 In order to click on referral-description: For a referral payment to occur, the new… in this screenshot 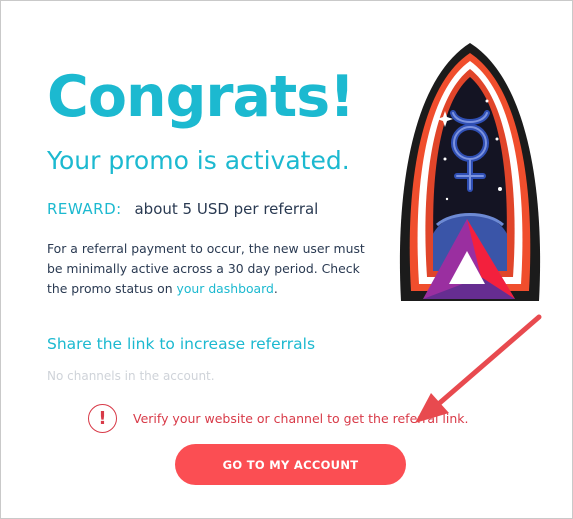, I will do `click(212, 269)`.